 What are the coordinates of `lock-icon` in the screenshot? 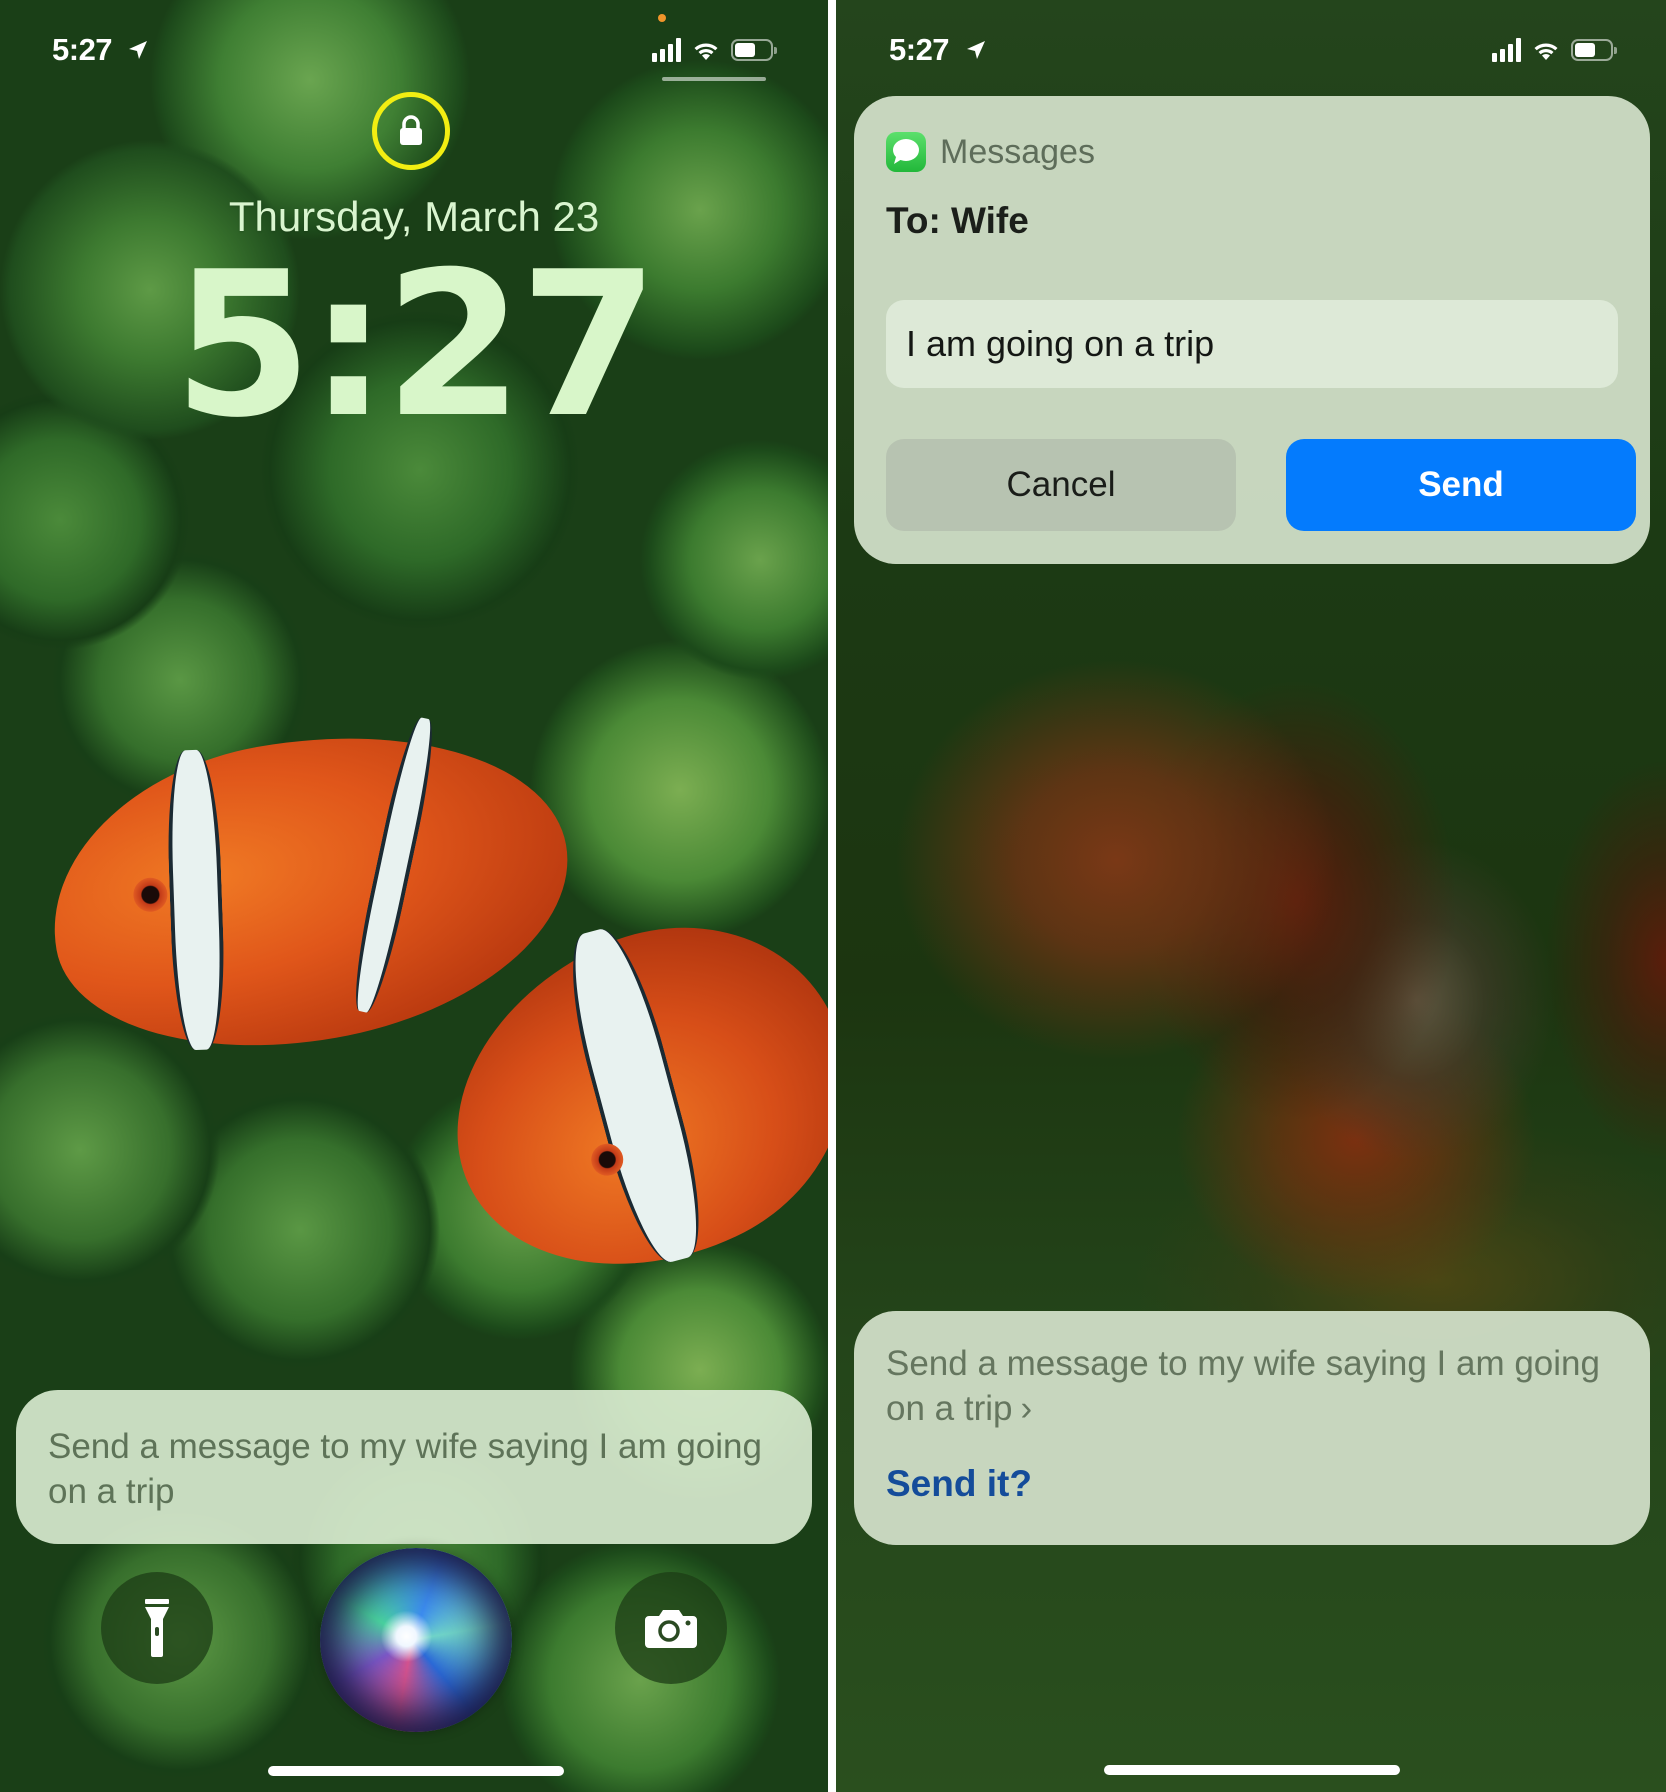 It's located at (411, 130).